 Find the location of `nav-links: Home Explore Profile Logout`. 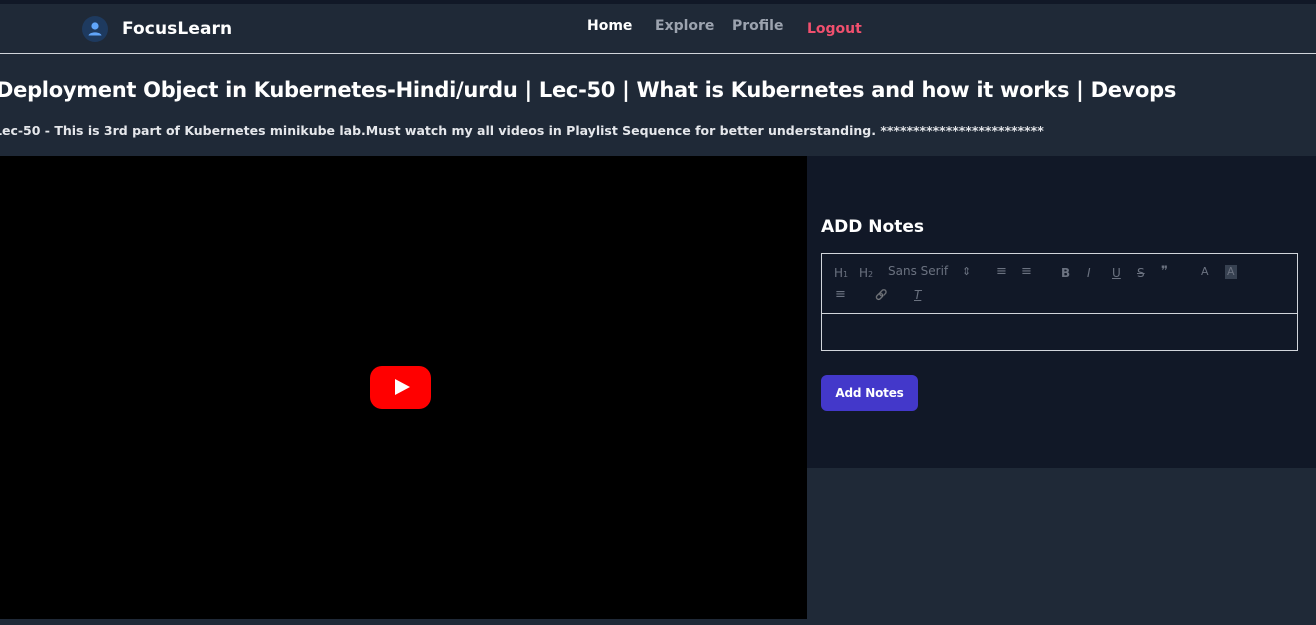

nav-links: Home Explore Profile Logout is located at coordinates (658, 29).